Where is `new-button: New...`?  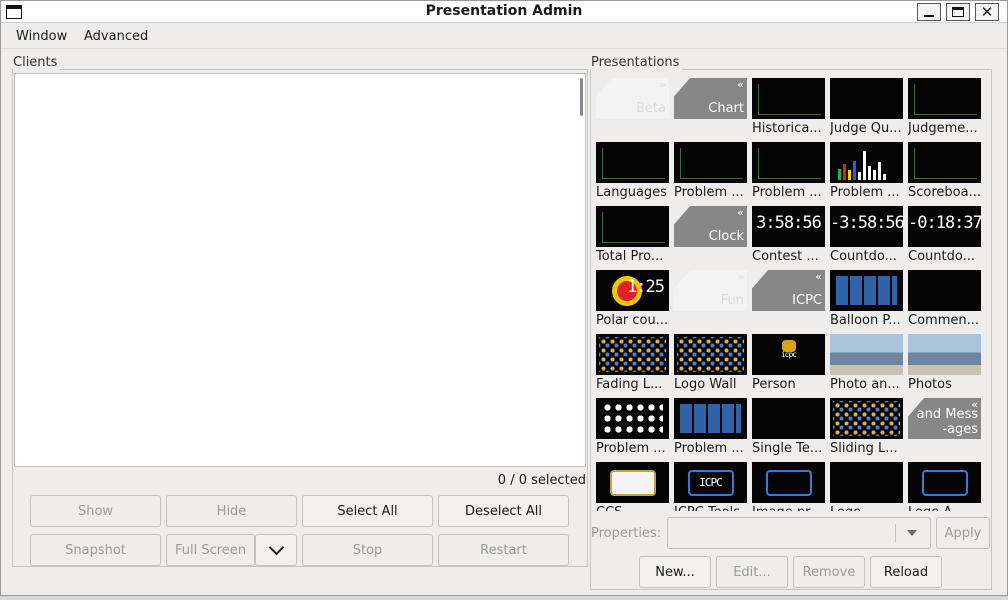 new-button: New... is located at coordinates (675, 572).